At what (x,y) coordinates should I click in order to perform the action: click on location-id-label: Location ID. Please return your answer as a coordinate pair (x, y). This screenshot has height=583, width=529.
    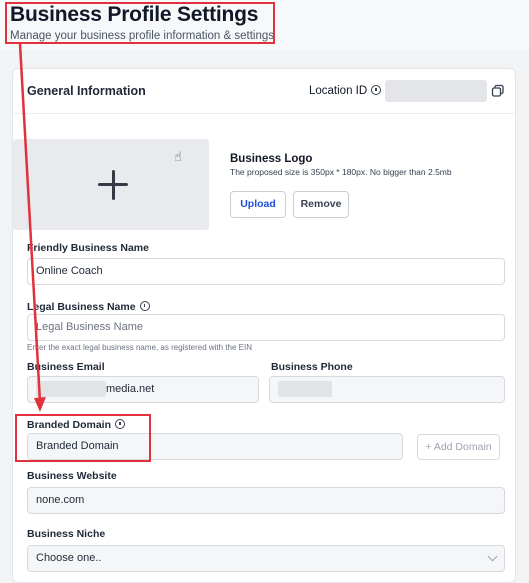
    Looking at the image, I should click on (345, 91).